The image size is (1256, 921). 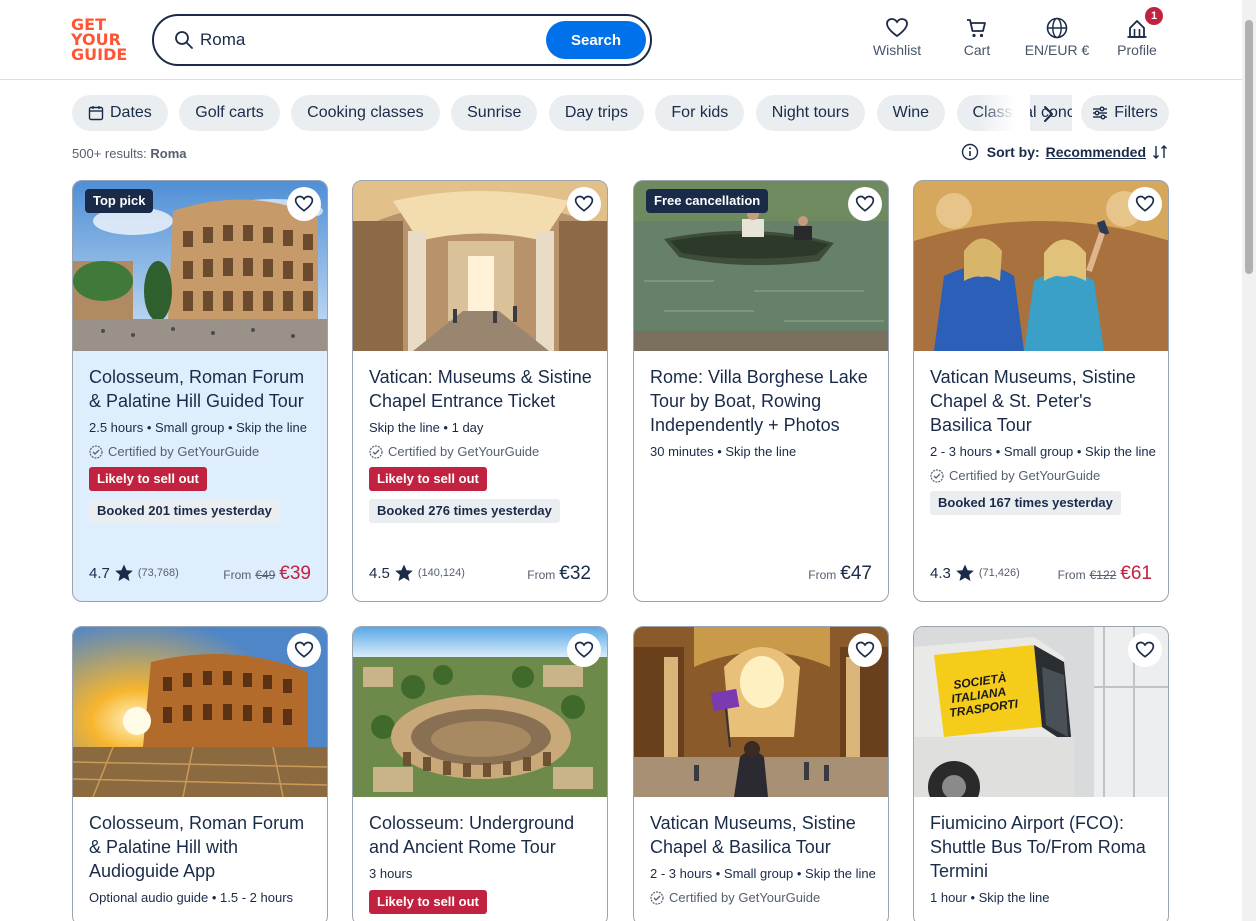 What do you see at coordinates (700, 113) in the screenshot?
I see `chip-for-kids: For kids` at bounding box center [700, 113].